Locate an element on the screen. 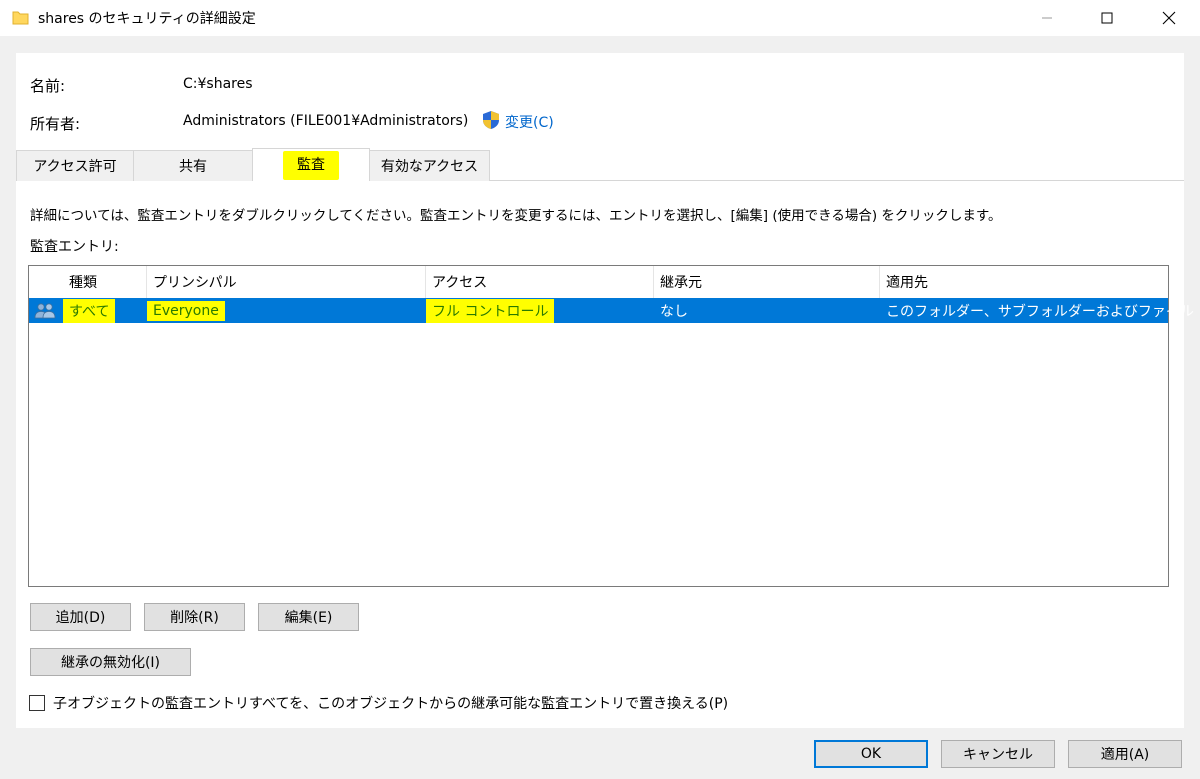 This screenshot has height=779, width=1200. change-owner-link: 変更(C) is located at coordinates (529, 122).